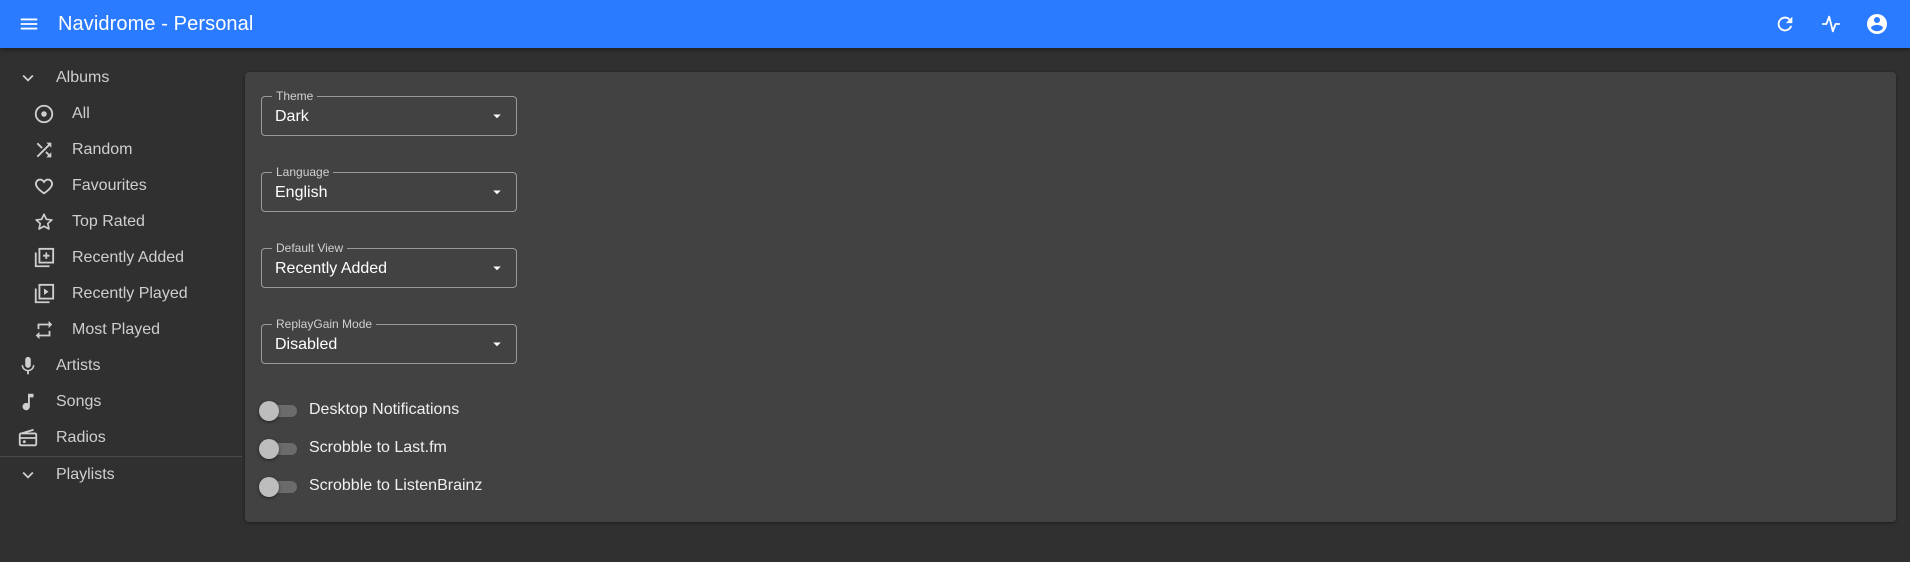  Describe the element at coordinates (78, 365) in the screenshot. I see `sidebar-item-label: Artists` at that location.